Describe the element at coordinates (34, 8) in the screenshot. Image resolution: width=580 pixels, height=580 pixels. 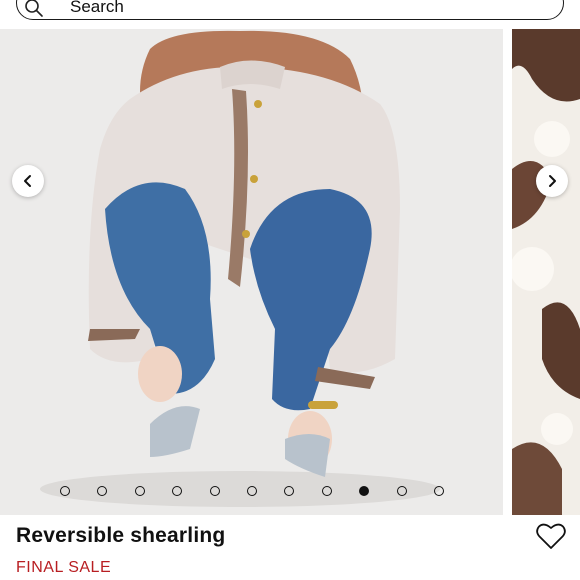
I see `search-icon` at that location.